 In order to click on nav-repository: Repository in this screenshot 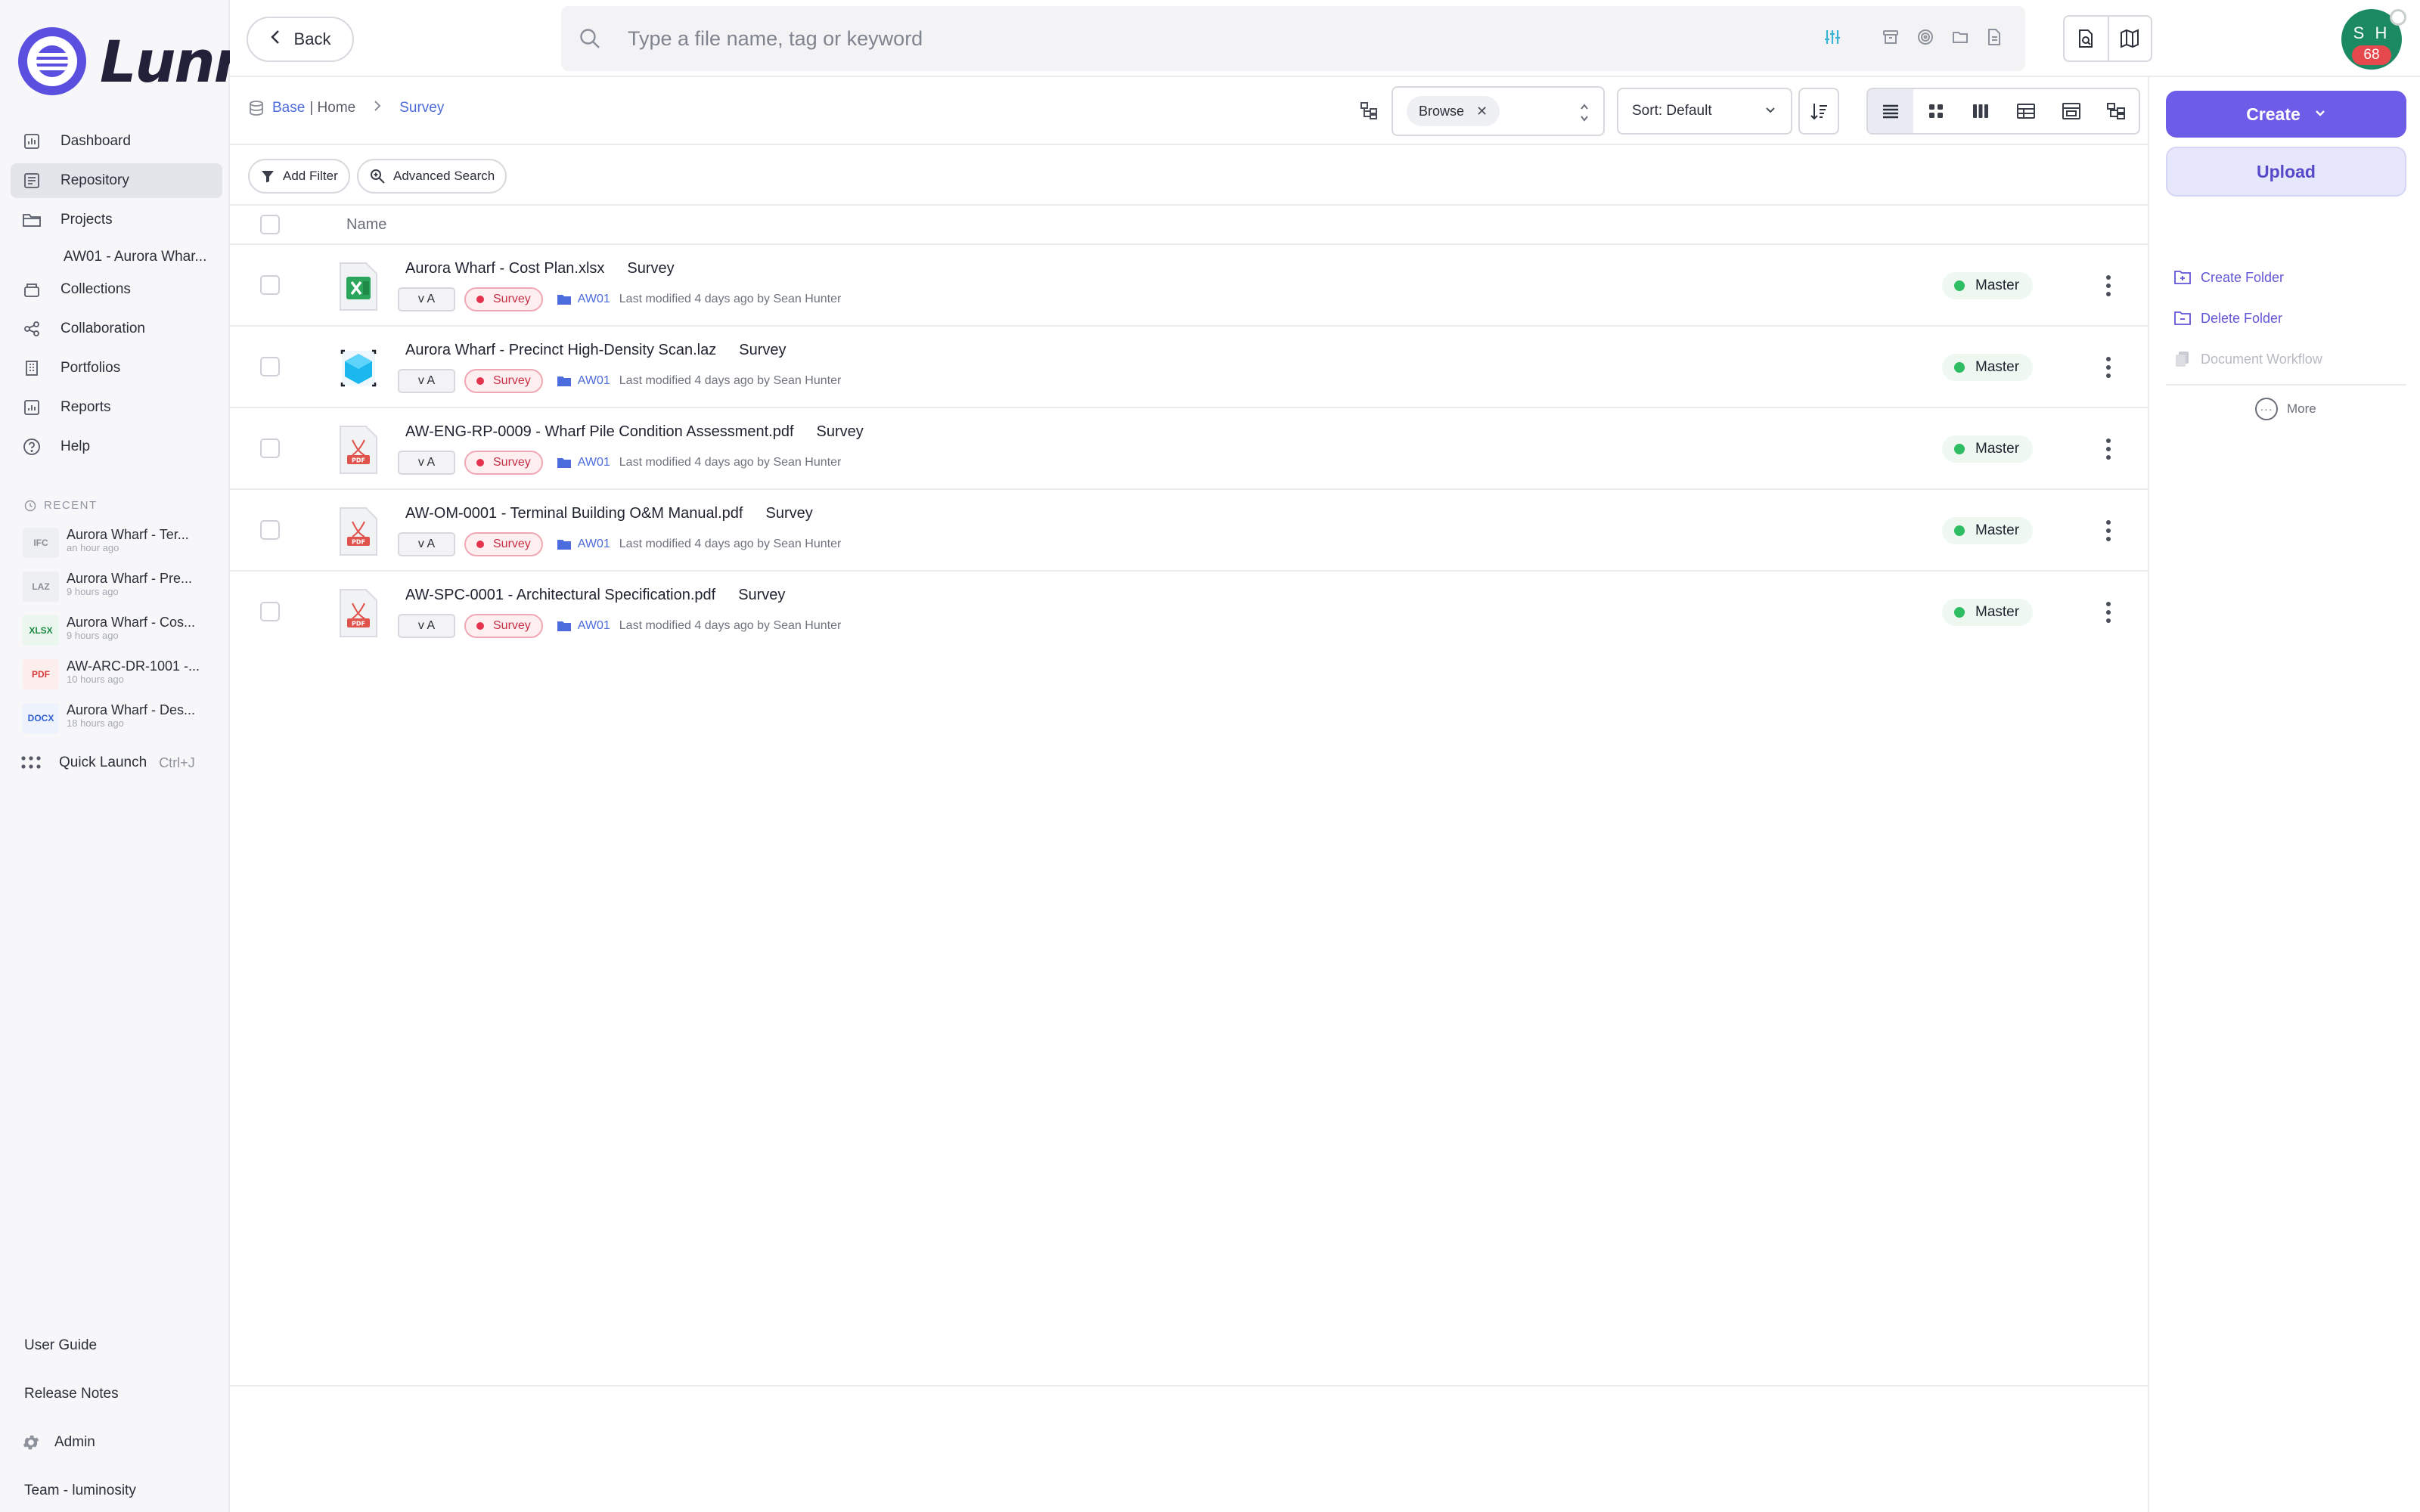, I will do `click(116, 181)`.